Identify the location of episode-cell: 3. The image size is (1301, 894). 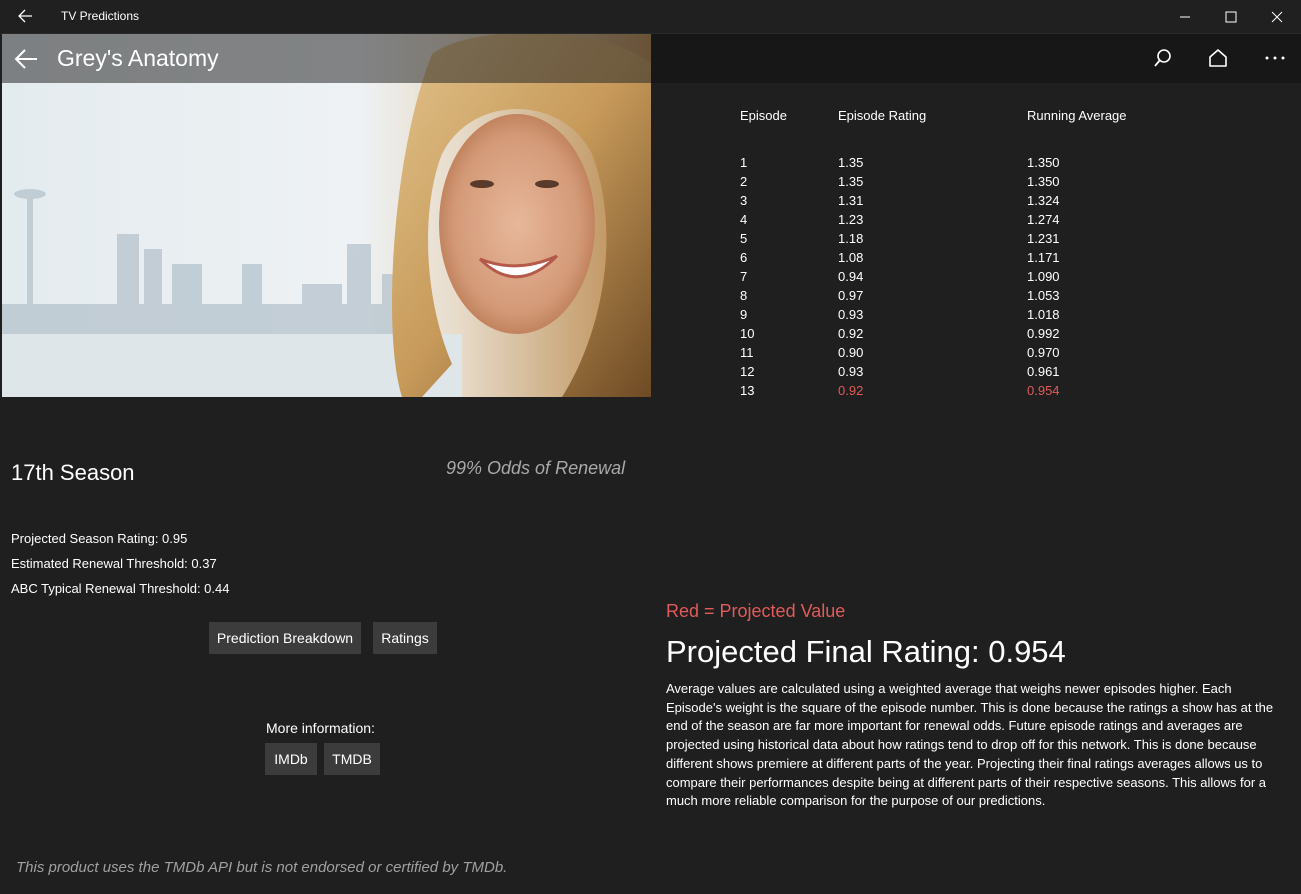
(744, 200).